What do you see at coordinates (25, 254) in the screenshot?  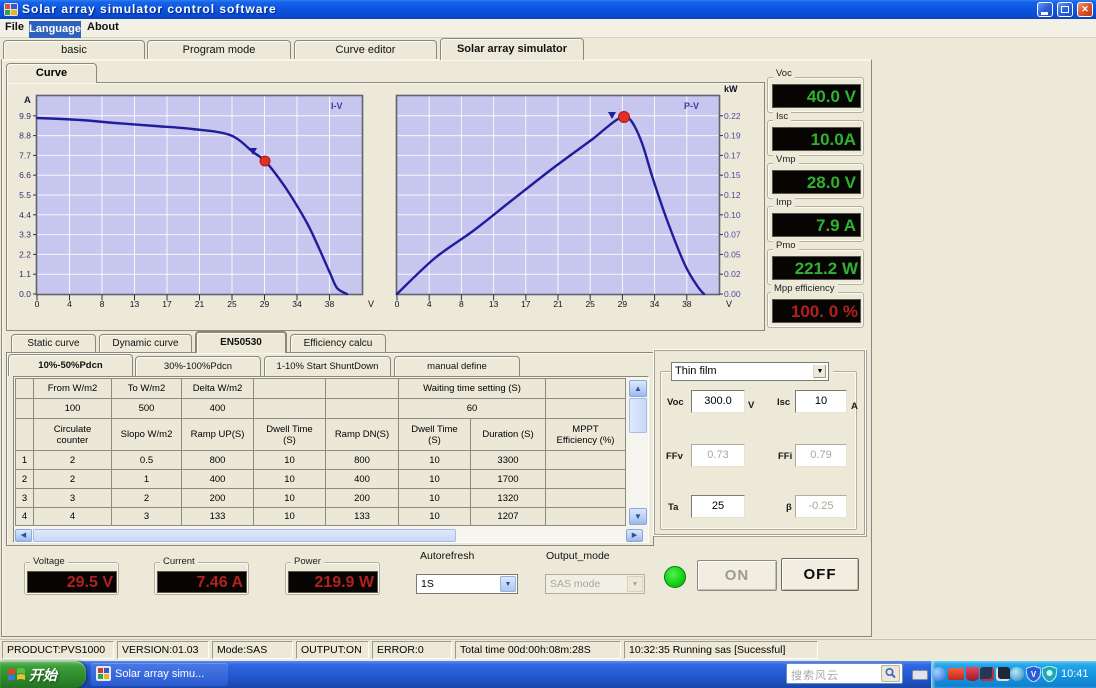 I see `svg-text: 2.2` at bounding box center [25, 254].